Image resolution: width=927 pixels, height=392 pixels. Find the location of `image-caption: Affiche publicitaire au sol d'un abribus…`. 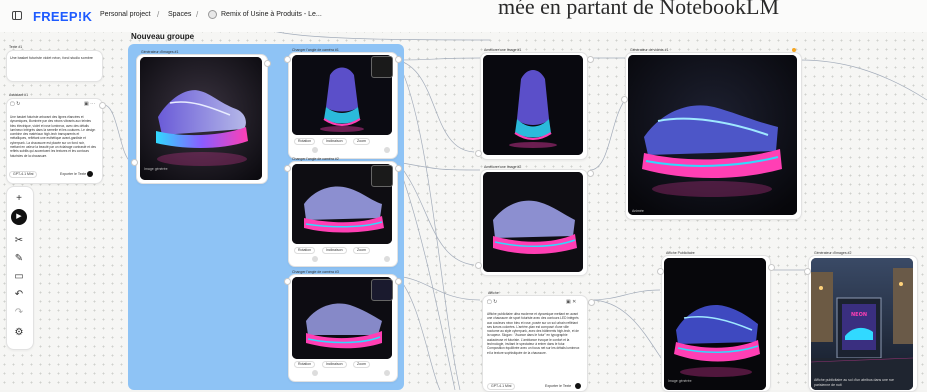

image-caption: Affiche publicitaire au sol d'un abribus… is located at coordinates (854, 382).